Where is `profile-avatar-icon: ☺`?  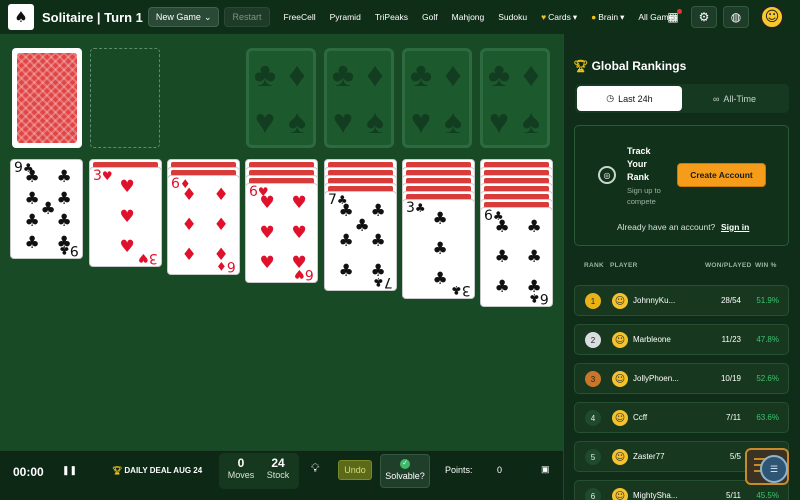
profile-avatar-icon: ☺ is located at coordinates (772, 17).